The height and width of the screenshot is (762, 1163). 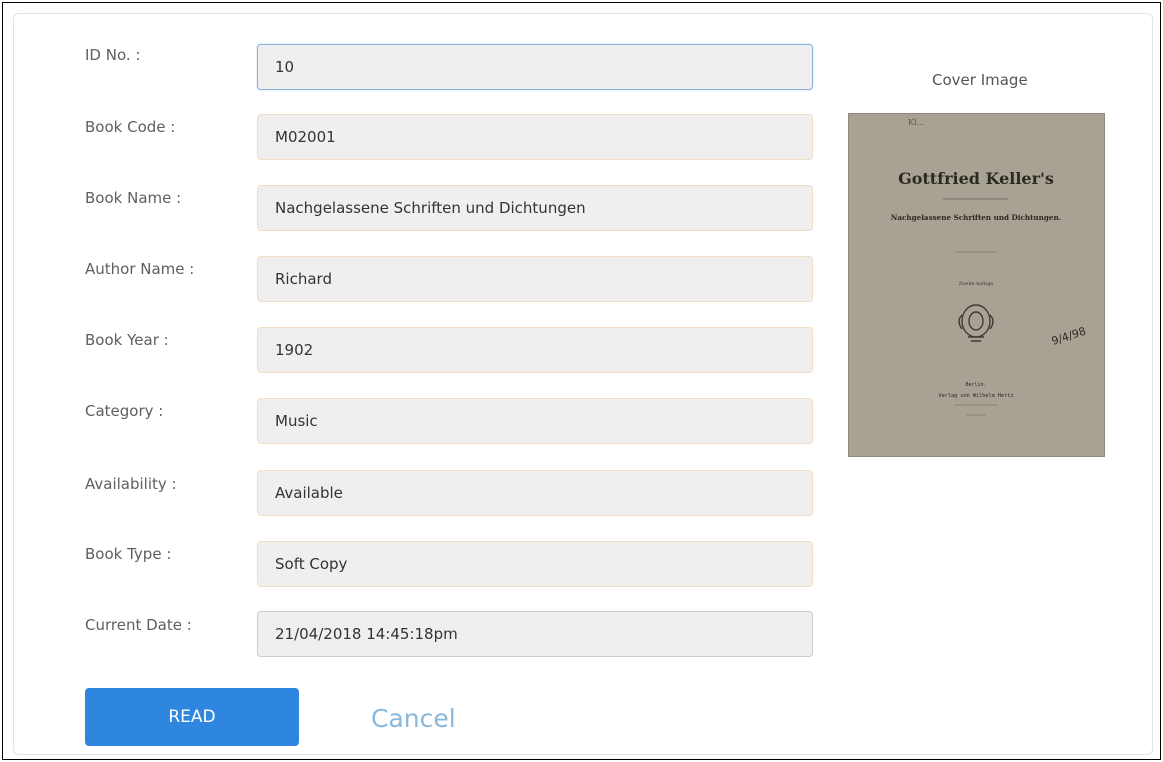 I want to click on cover-edition: Zweite Auflage, so click(x=976, y=284).